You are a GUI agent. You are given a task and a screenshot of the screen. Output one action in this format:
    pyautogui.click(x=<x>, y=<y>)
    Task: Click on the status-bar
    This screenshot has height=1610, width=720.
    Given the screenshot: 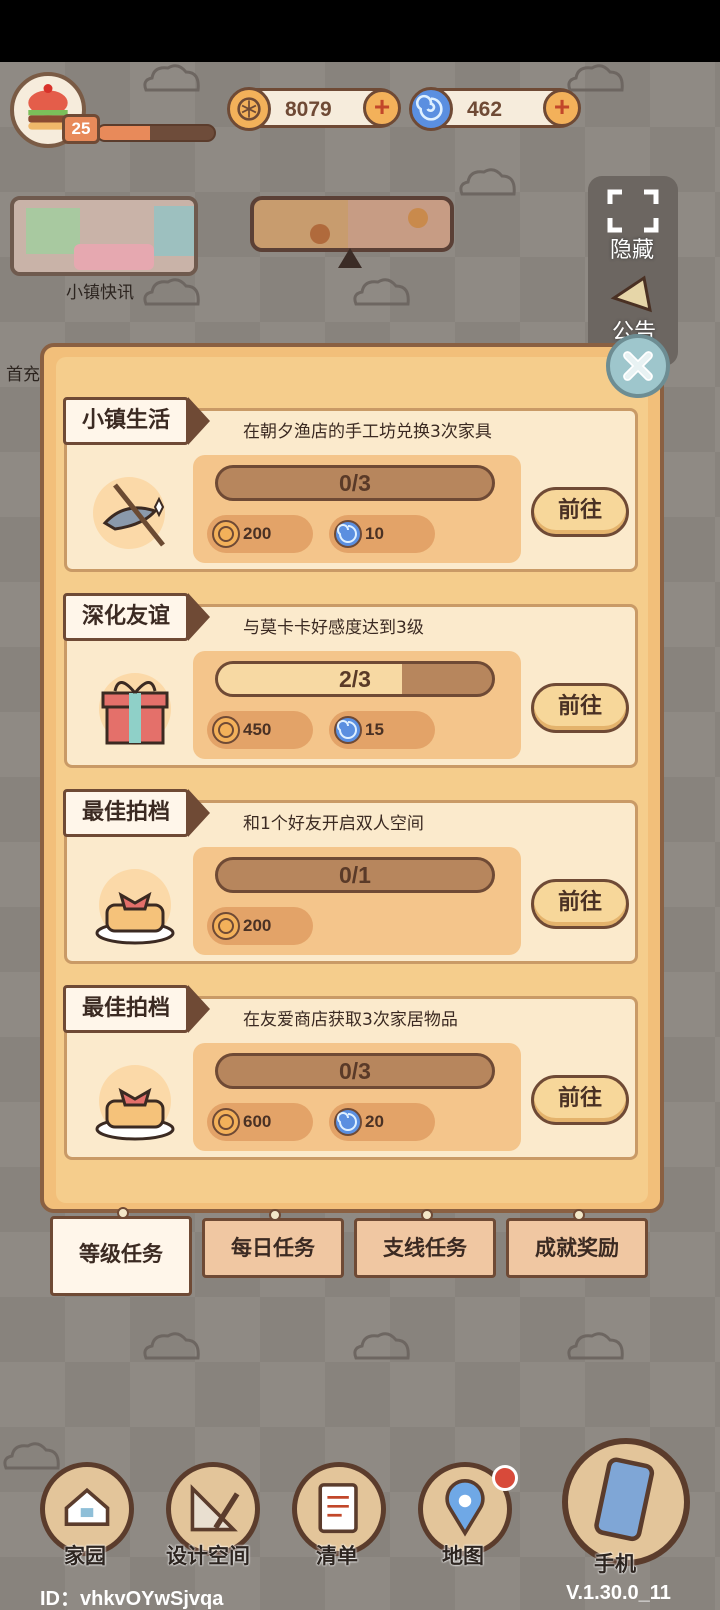 What is the action you would take?
    pyautogui.click(x=360, y=31)
    